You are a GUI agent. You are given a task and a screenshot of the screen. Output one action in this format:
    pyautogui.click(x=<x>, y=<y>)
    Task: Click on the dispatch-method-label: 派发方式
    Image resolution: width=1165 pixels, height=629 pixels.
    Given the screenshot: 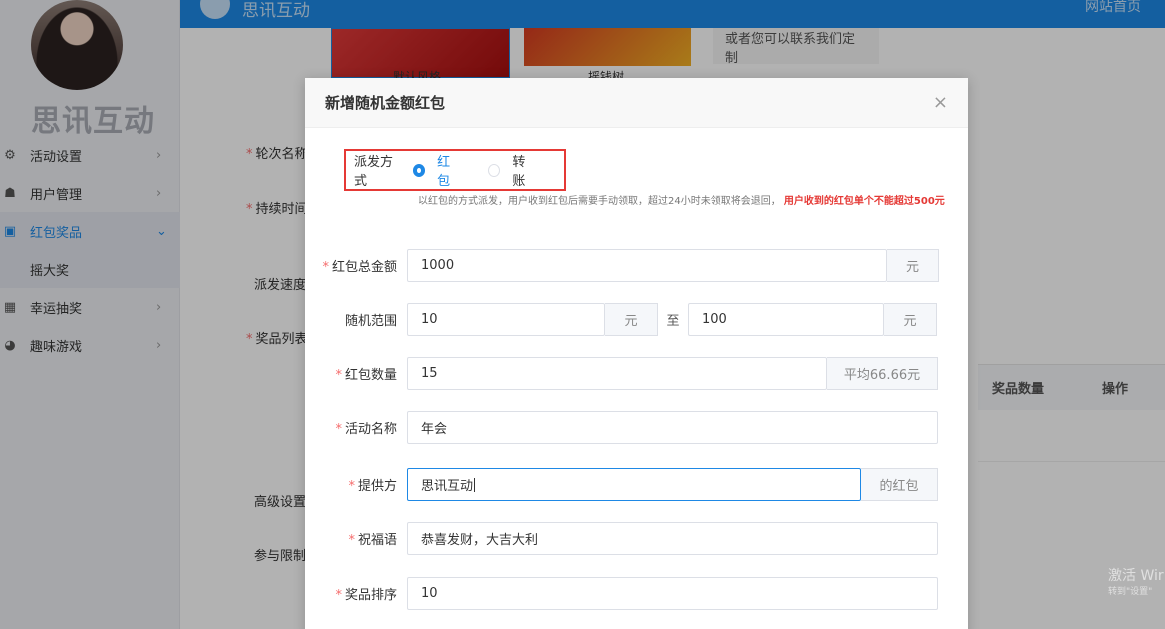 What is the action you would take?
    pyautogui.click(x=374, y=172)
    